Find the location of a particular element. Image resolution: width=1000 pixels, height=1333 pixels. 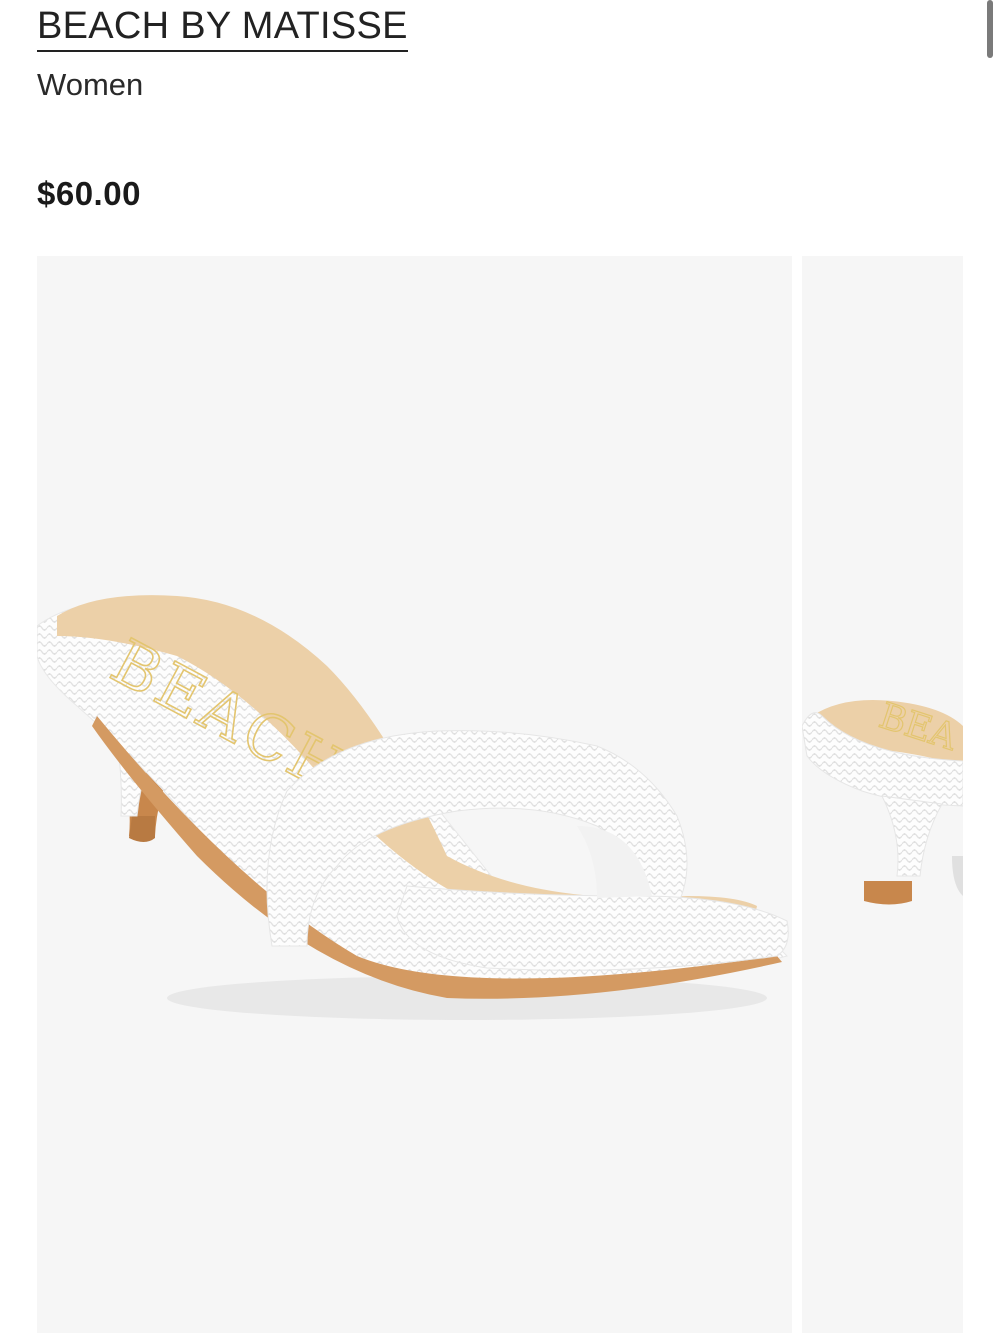

product-category: Women is located at coordinates (90, 84).